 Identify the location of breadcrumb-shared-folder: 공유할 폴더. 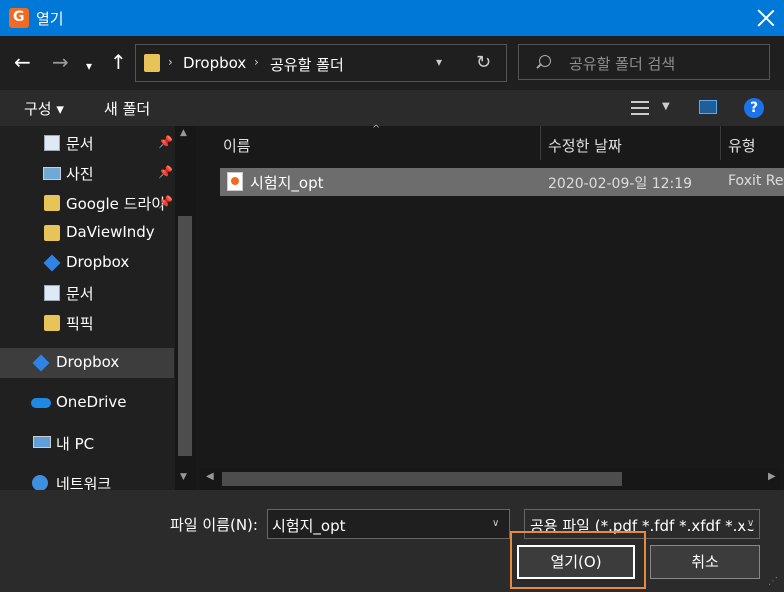
(307, 64).